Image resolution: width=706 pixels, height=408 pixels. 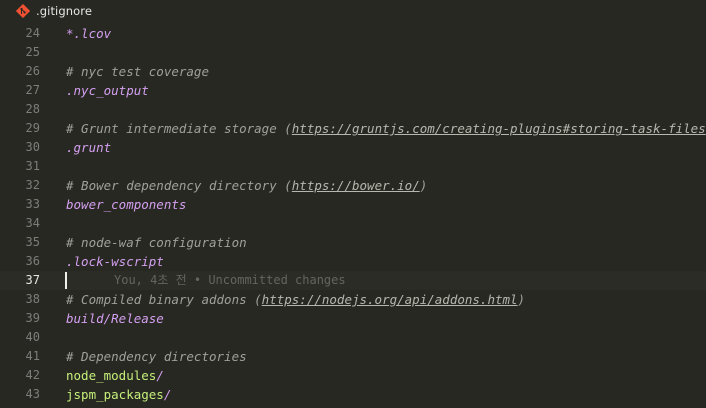 I want to click on line-number: 24, so click(x=32, y=33).